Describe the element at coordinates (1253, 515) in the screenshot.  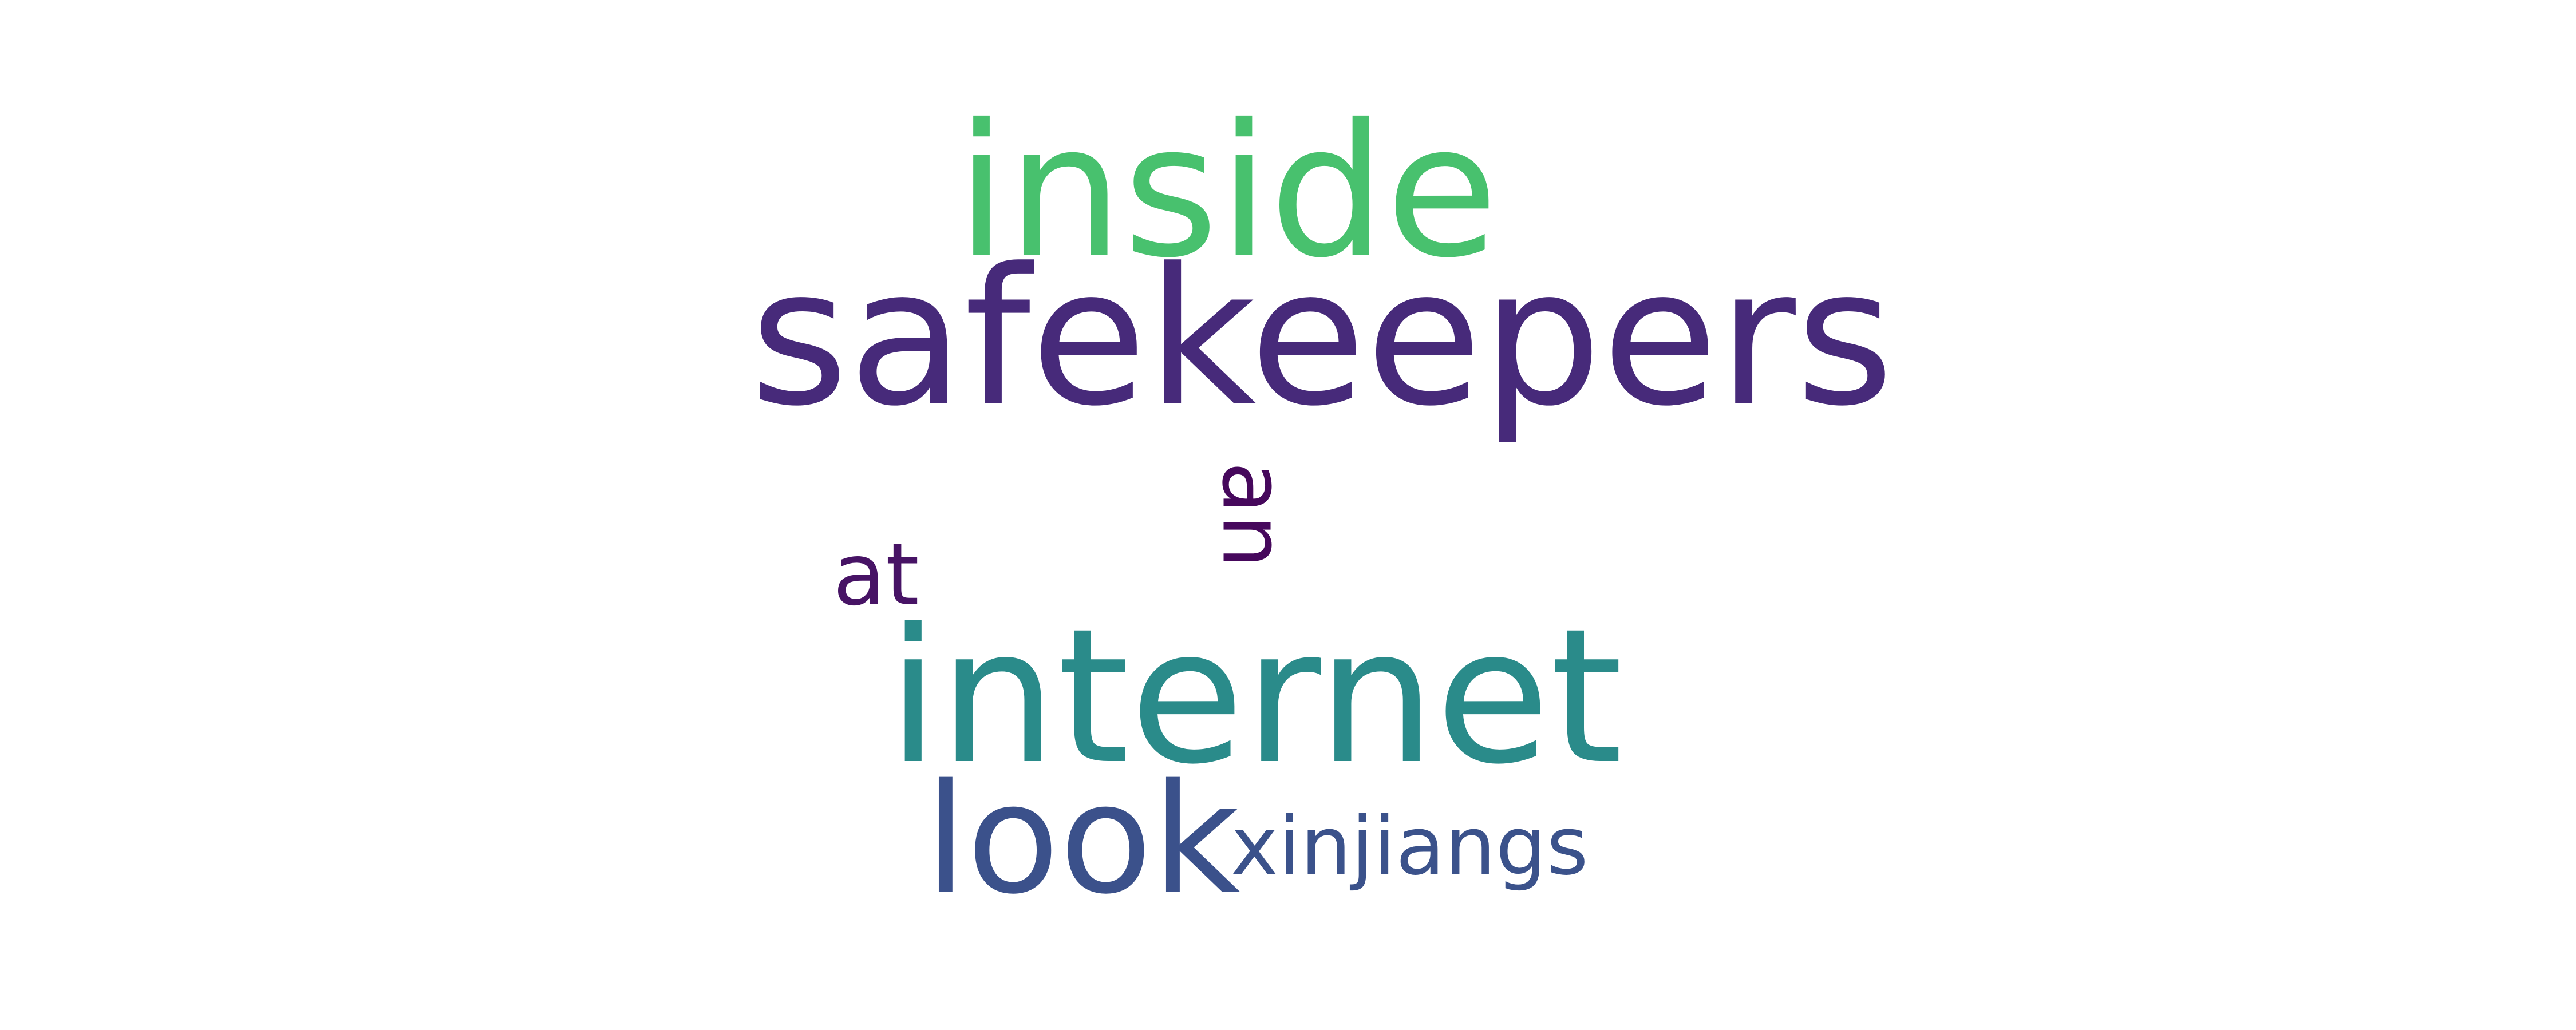
I see `word-an: an` at that location.